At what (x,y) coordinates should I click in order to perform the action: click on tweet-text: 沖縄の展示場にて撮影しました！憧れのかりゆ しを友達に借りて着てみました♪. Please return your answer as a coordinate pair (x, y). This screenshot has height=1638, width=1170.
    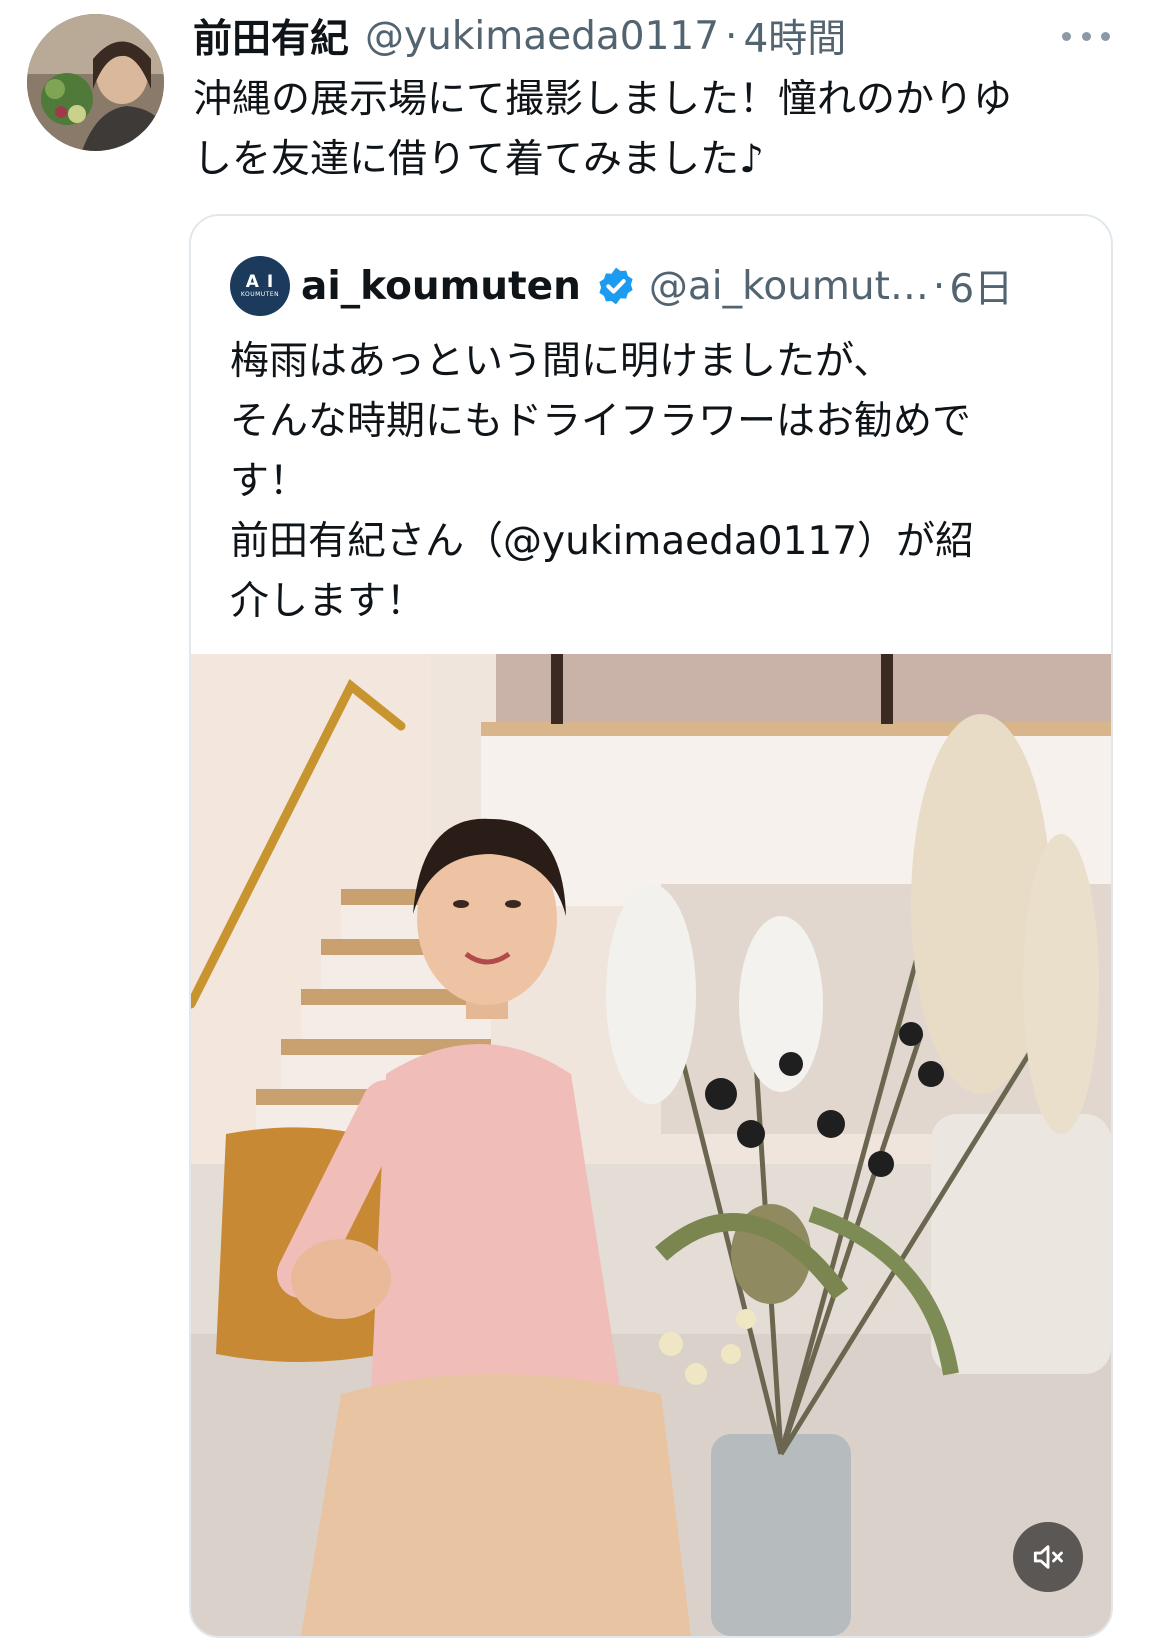
    Looking at the image, I should click on (603, 129).